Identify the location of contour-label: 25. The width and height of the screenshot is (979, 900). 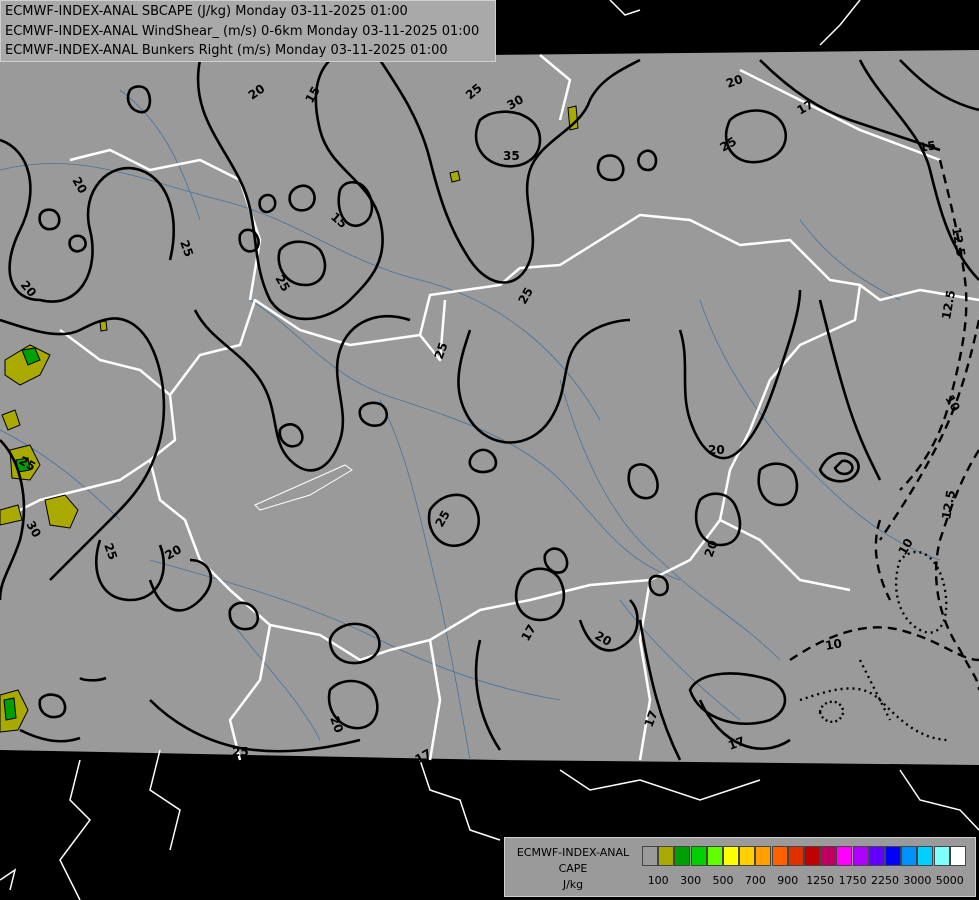
(240, 752).